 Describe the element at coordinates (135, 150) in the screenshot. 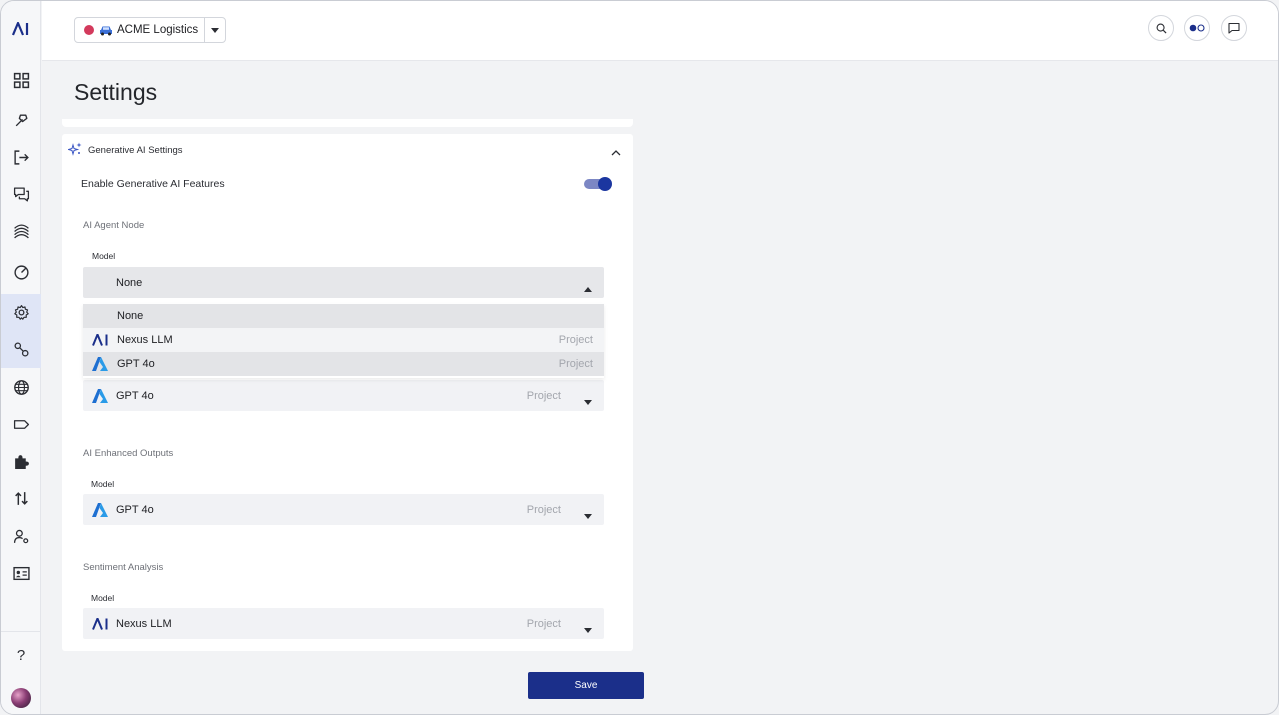

I see `card-title: Generative AI Settings` at that location.